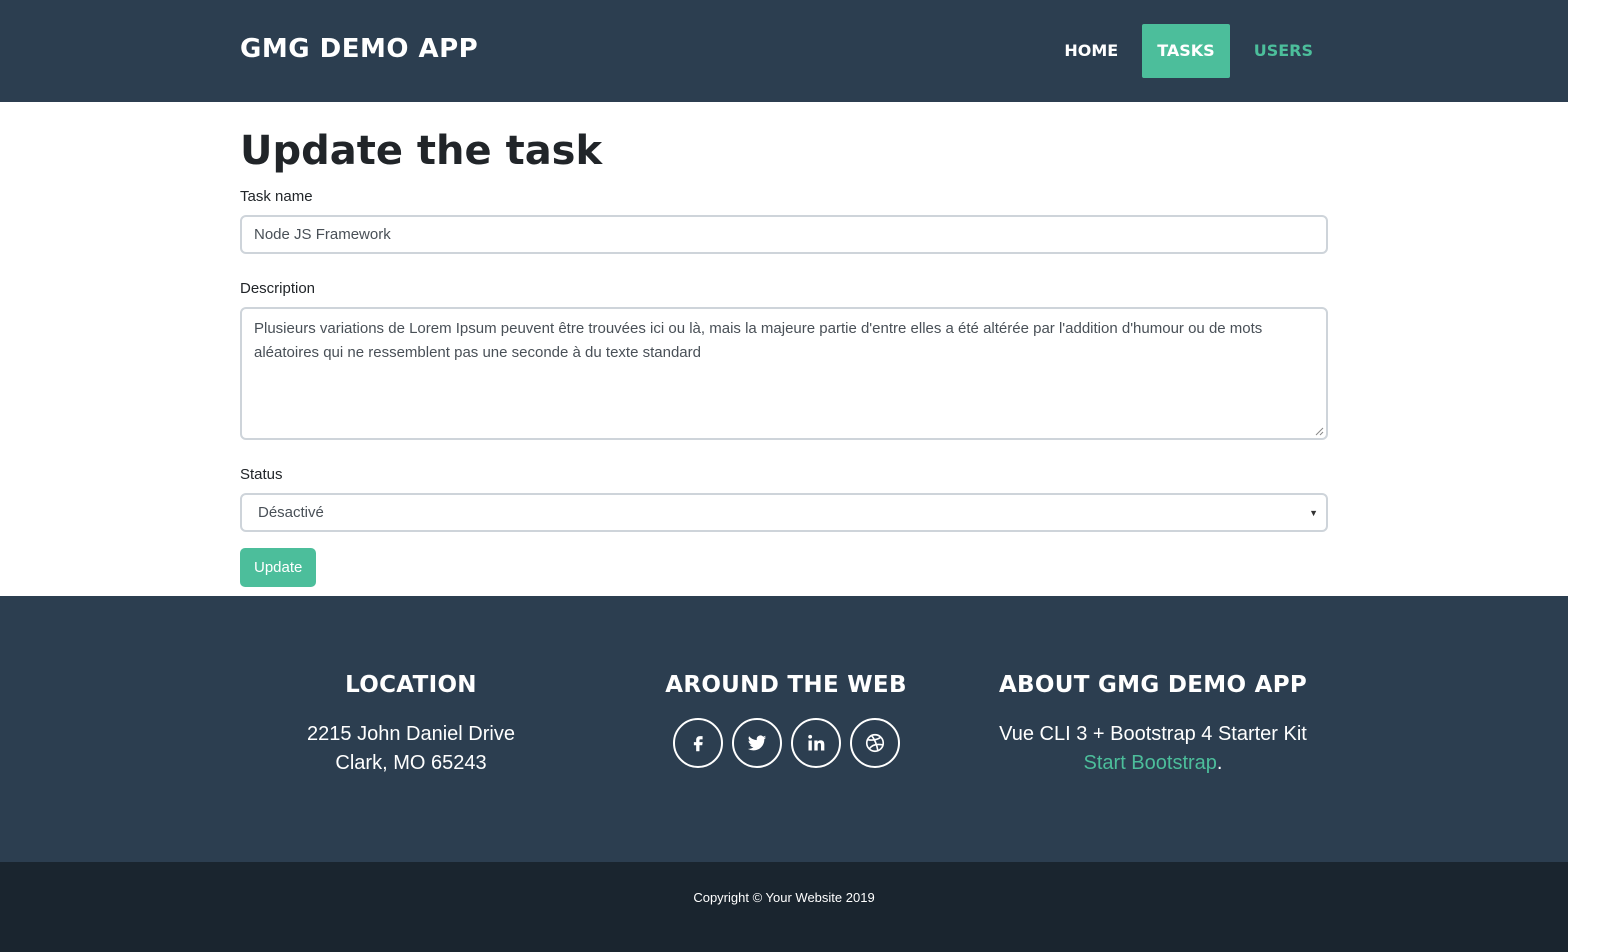 The image size is (1600, 952). I want to click on footer-around-web: AROUND THE WEB, so click(786, 720).